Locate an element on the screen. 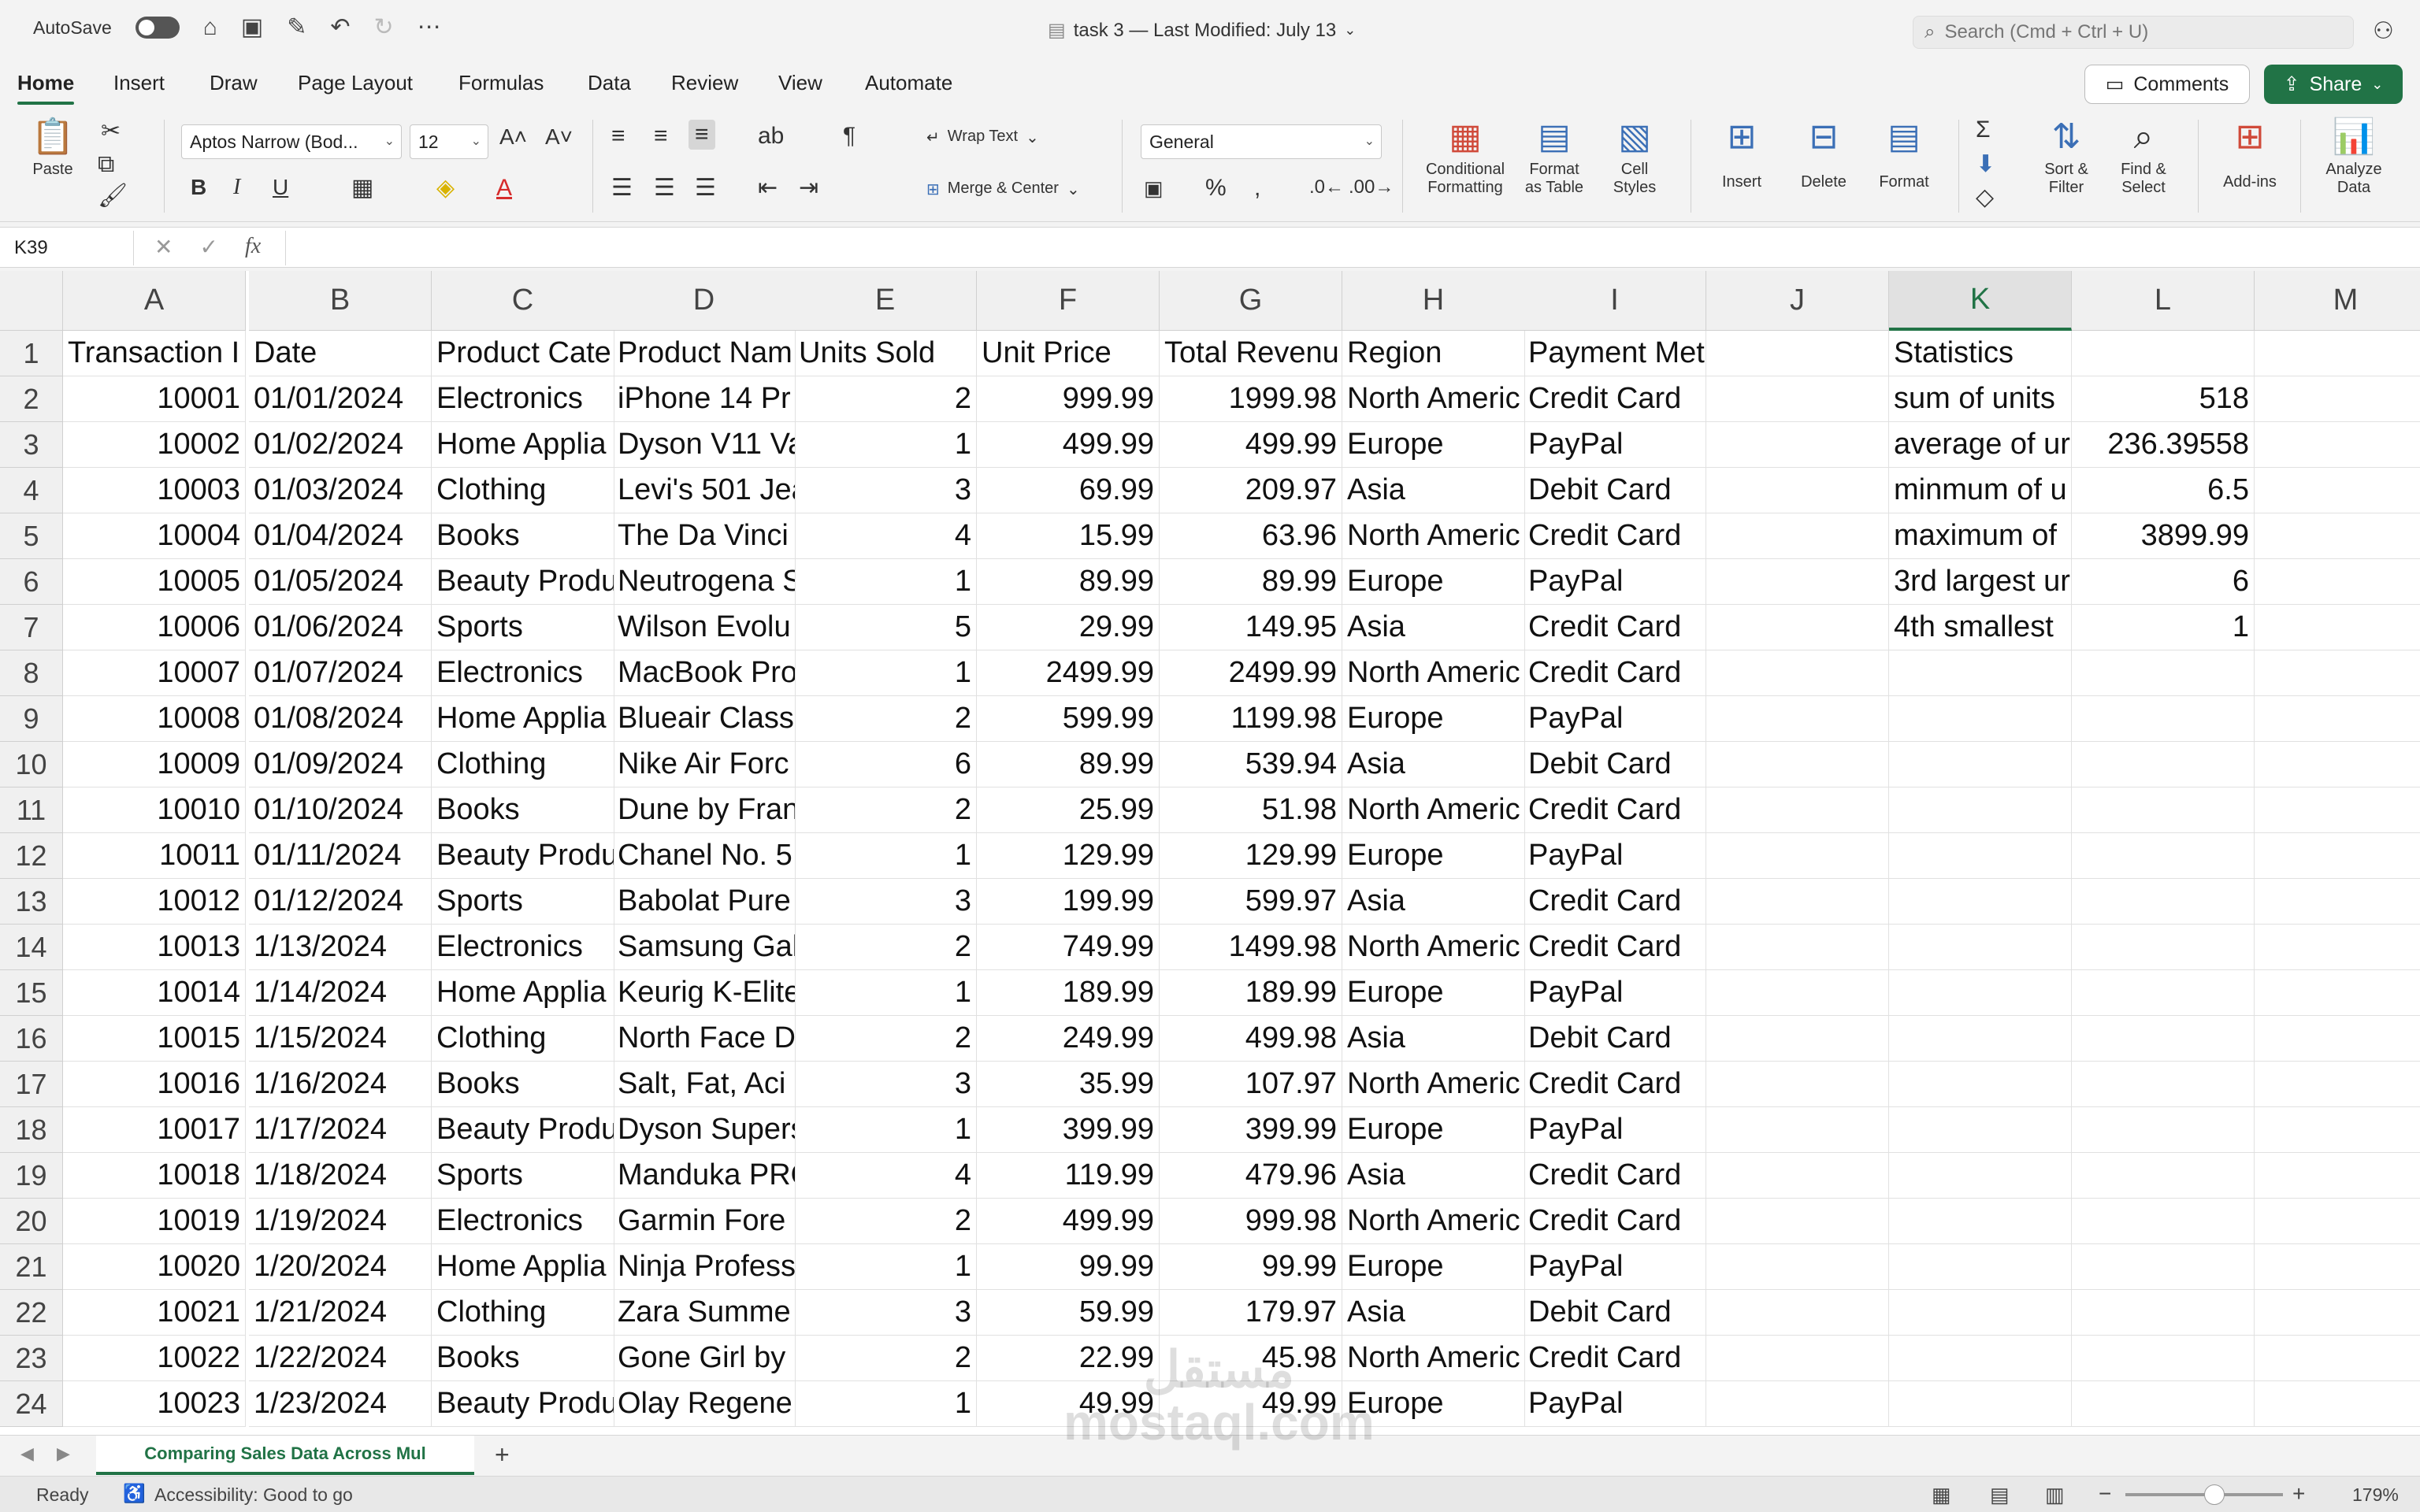 The width and height of the screenshot is (2420, 1512). cell-b3: 01/02/2024 is located at coordinates (340, 445).